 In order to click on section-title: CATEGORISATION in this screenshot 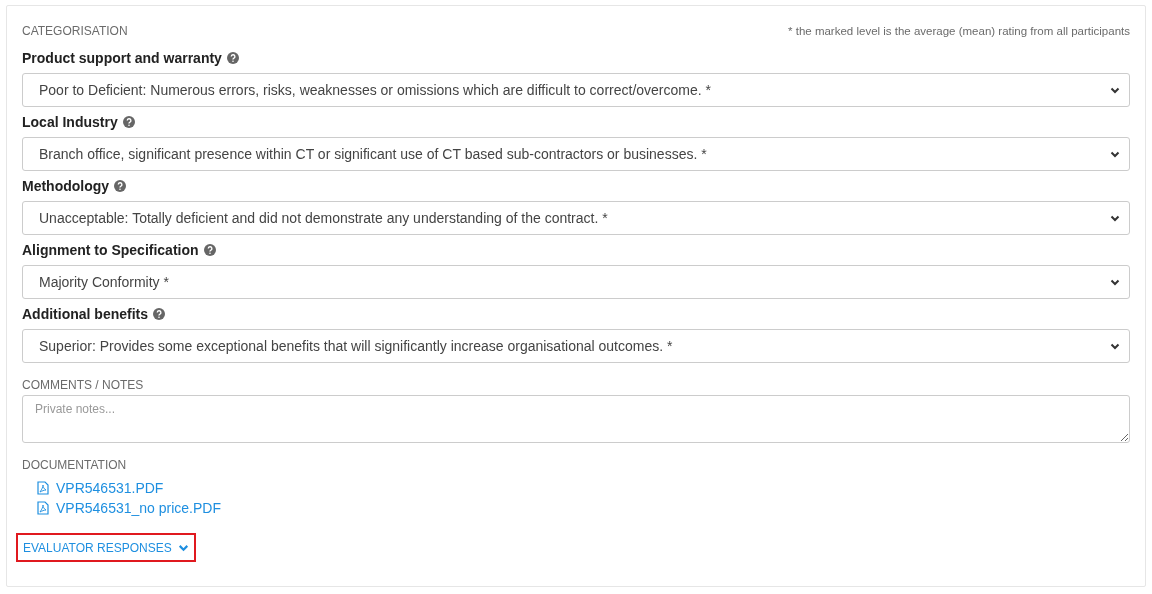, I will do `click(75, 31)`.